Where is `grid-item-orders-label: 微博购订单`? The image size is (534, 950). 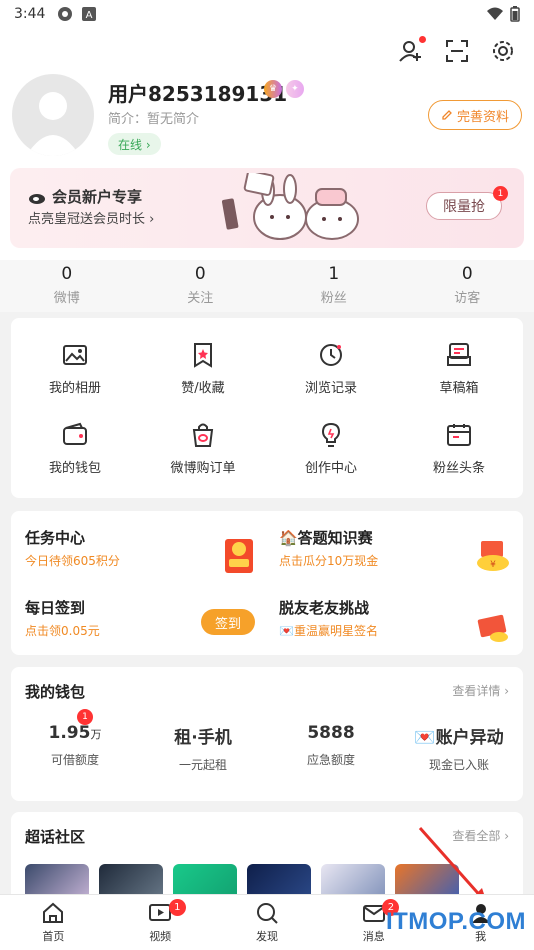 grid-item-orders-label: 微博购订单 is located at coordinates (203, 468).